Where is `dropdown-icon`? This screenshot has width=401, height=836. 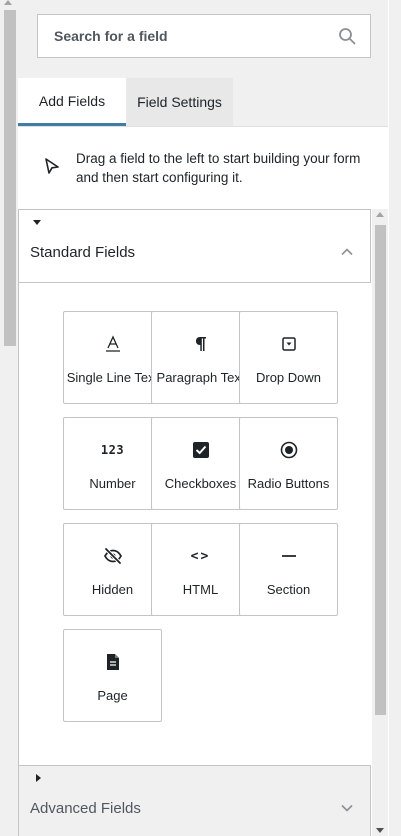
dropdown-icon is located at coordinates (288, 344).